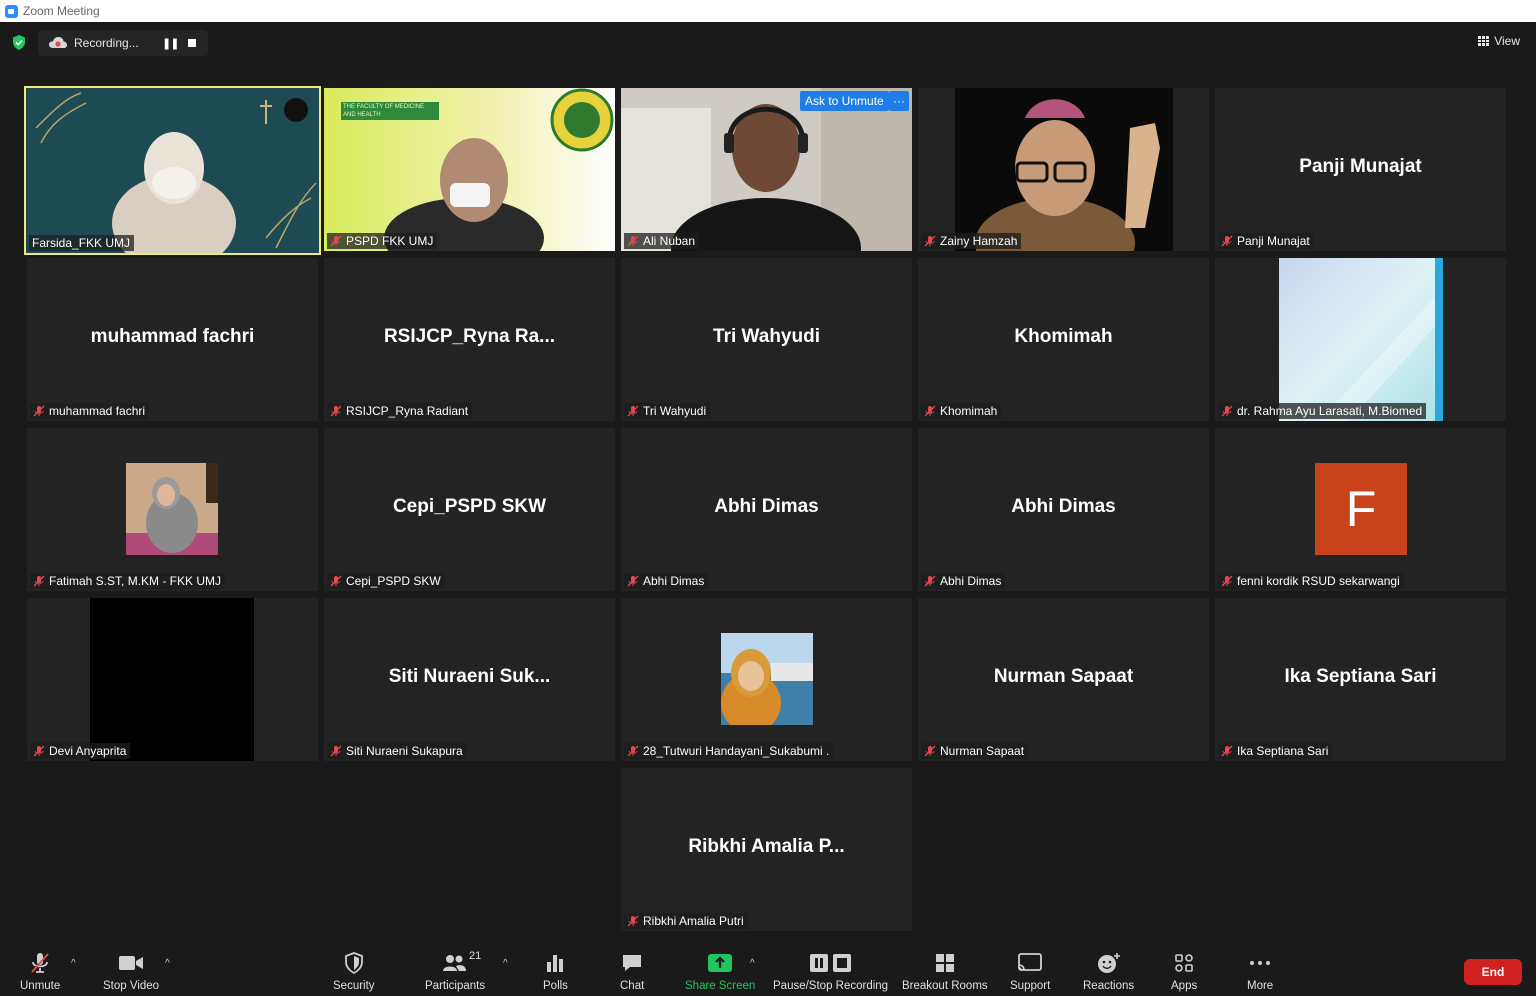  I want to click on share-screen-icon, so click(720, 963).